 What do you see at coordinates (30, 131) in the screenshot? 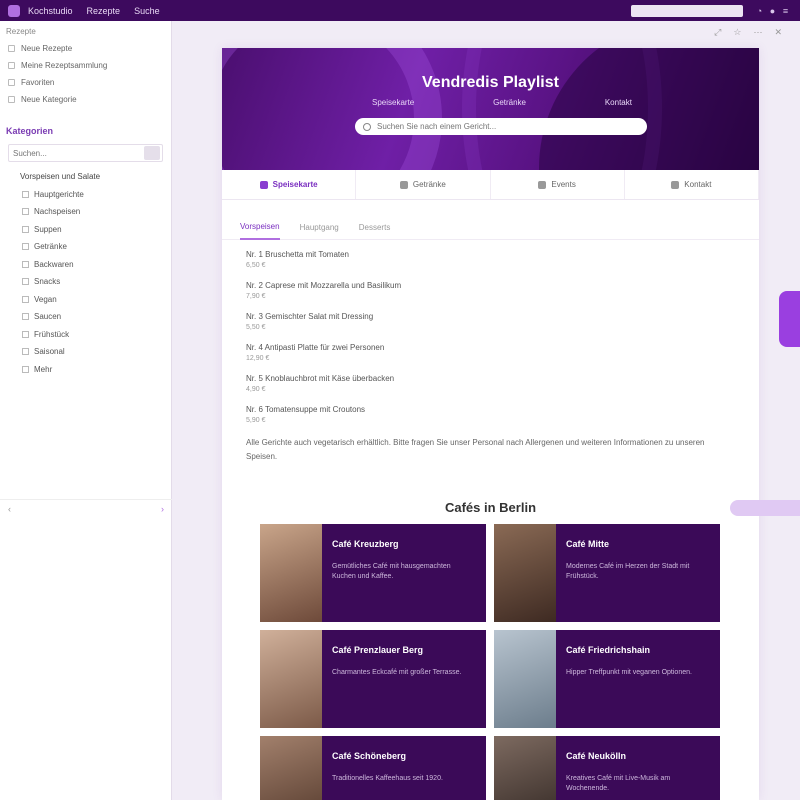
I see `sidebar-section-title: Kategorien` at bounding box center [30, 131].